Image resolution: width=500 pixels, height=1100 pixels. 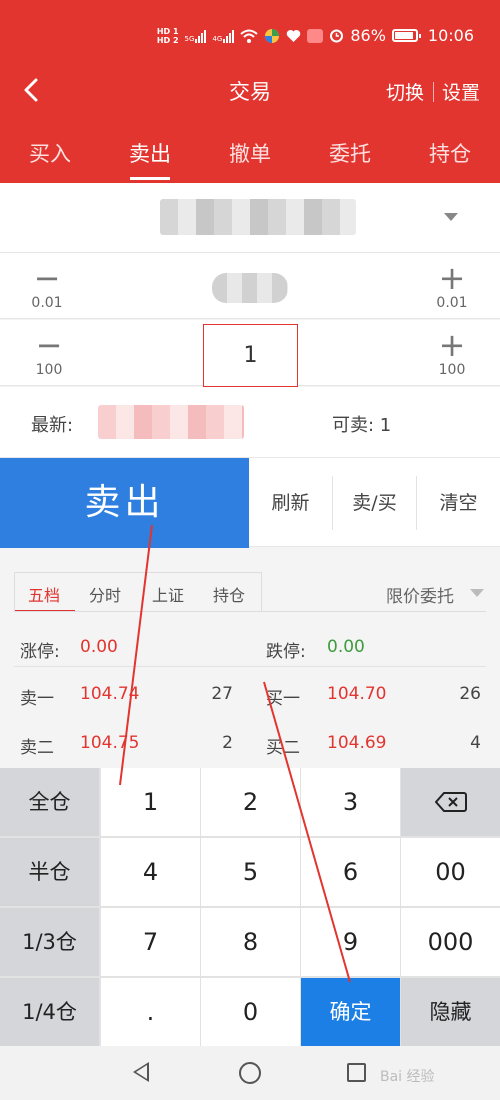 What do you see at coordinates (470, 694) in the screenshot?
I see `bid1-volume: 26` at bounding box center [470, 694].